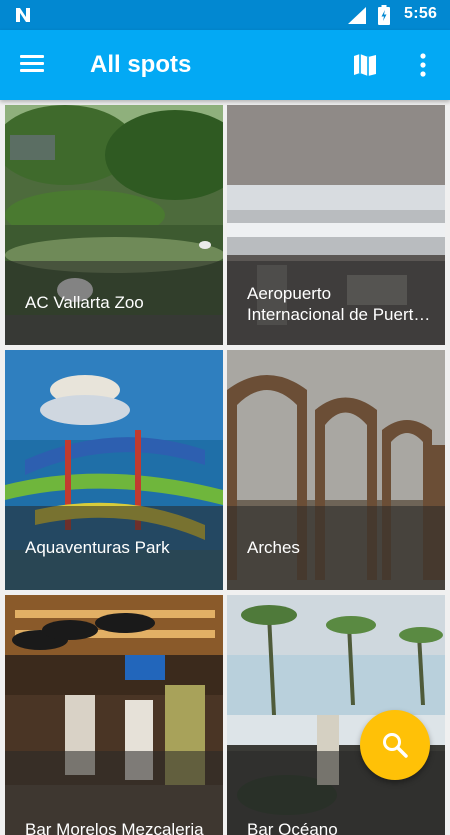  What do you see at coordinates (84, 302) in the screenshot?
I see `spot-name: AC Vallarta Zoo` at bounding box center [84, 302].